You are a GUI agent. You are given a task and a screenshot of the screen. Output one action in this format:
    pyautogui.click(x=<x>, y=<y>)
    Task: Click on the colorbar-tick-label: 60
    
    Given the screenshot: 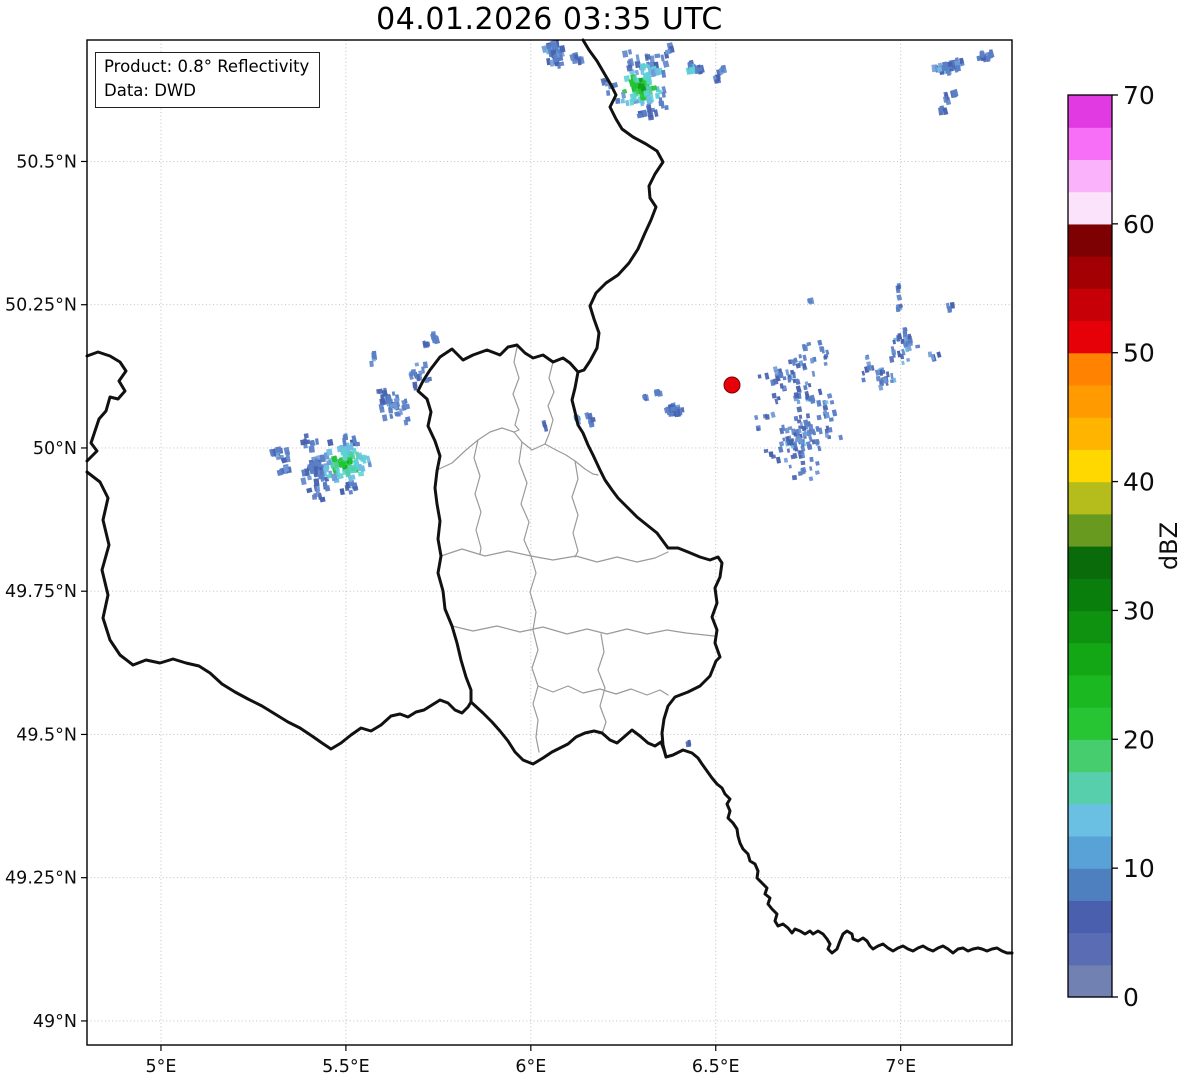 What is the action you would take?
    pyautogui.click(x=1139, y=224)
    